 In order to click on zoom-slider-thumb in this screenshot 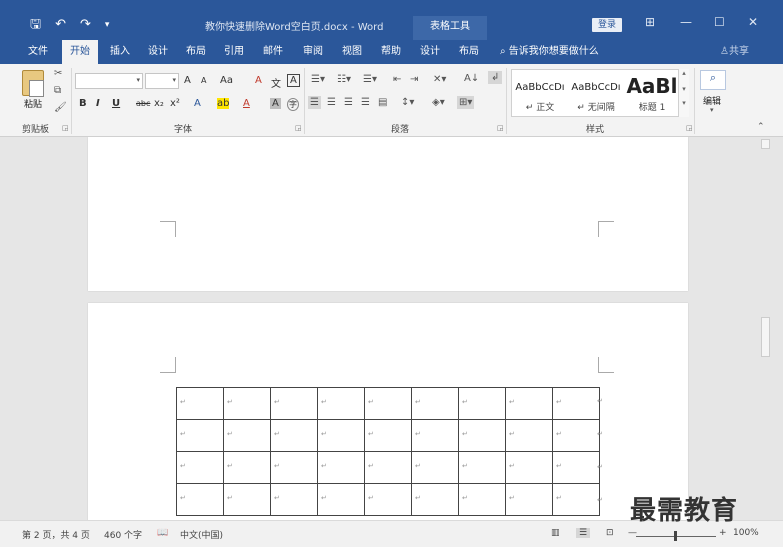, I will do `click(675, 536)`.